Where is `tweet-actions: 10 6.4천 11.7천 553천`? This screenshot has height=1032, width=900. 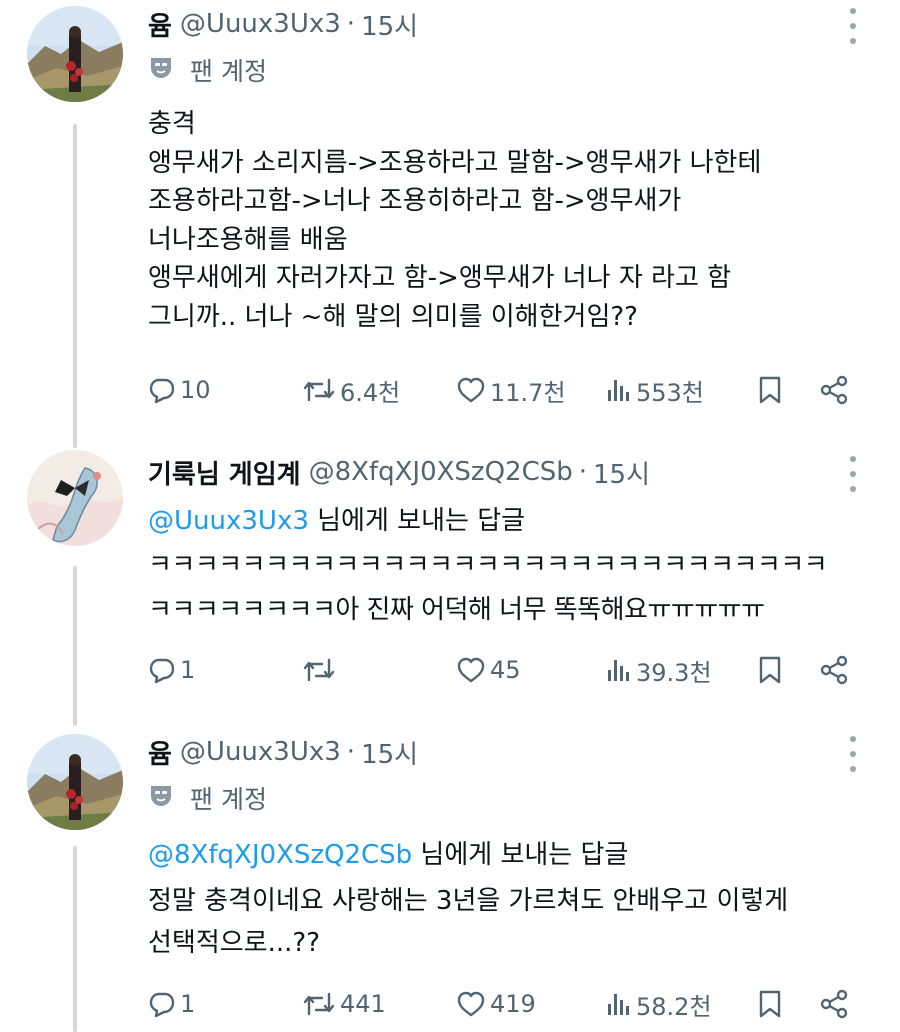 tweet-actions: 10 6.4천 11.7천 553천 is located at coordinates (504, 390).